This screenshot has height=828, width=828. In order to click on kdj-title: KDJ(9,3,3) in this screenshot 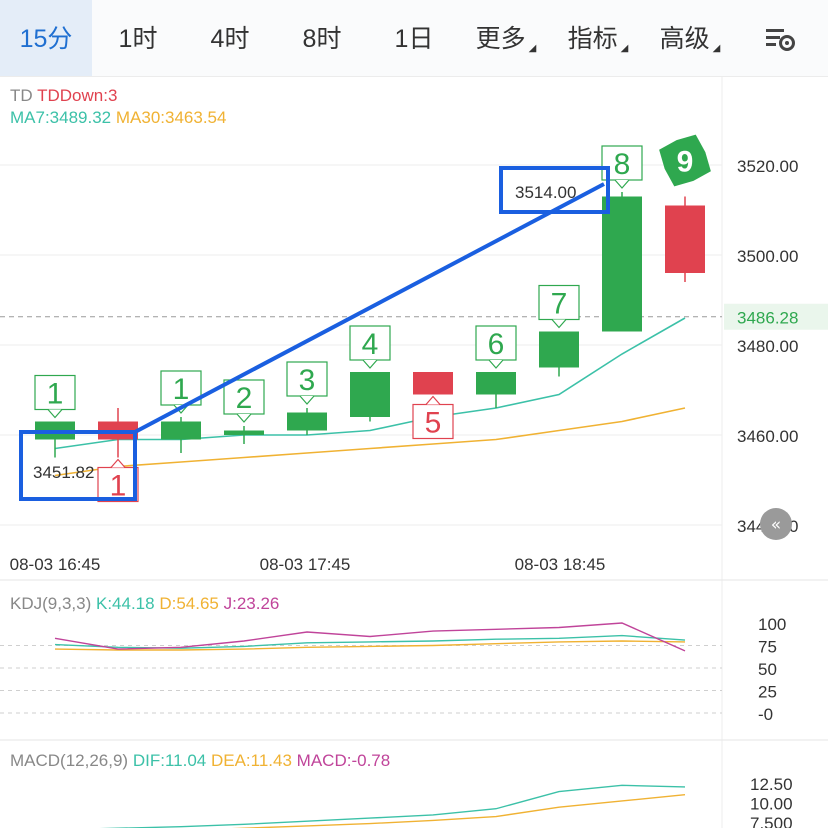, I will do `click(51, 603)`.